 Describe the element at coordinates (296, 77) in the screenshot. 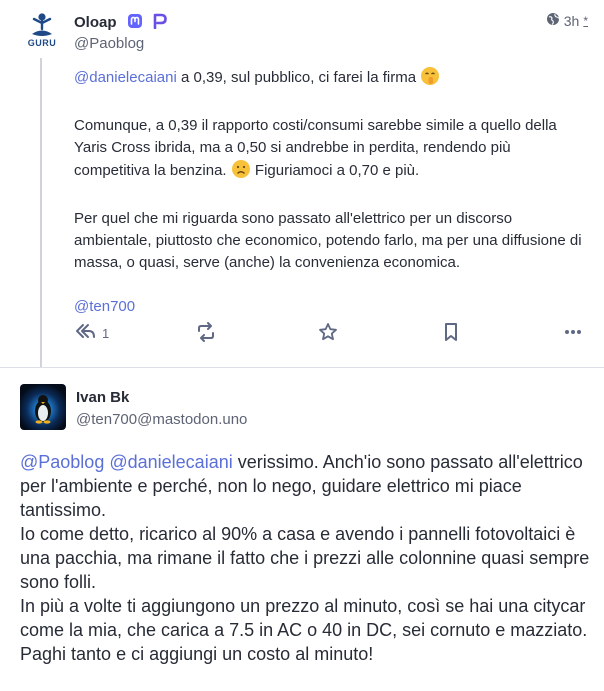

I see `paragraph-text: a 0,39, sul pubblico, ci farei la firma` at that location.